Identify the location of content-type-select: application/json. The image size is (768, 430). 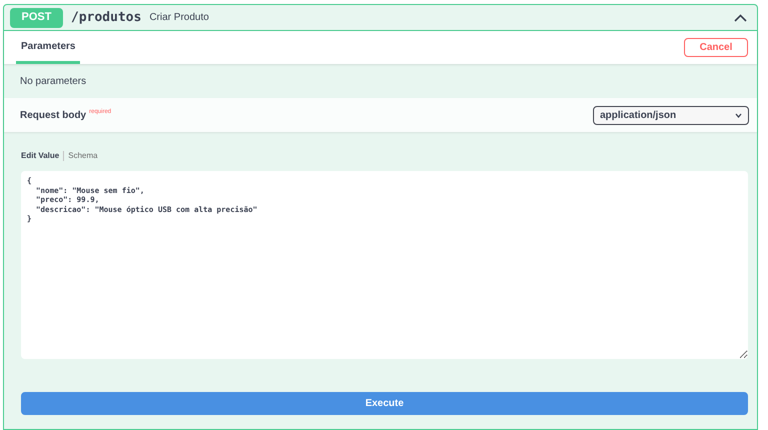
(671, 115).